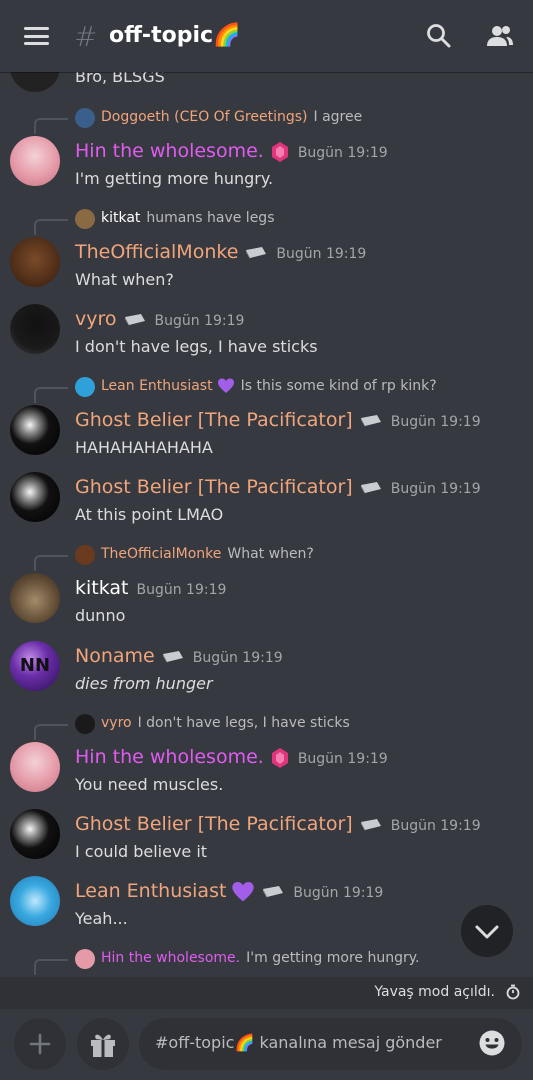 The height and width of the screenshot is (1080, 533). I want to click on reply-text: What when?, so click(270, 554).